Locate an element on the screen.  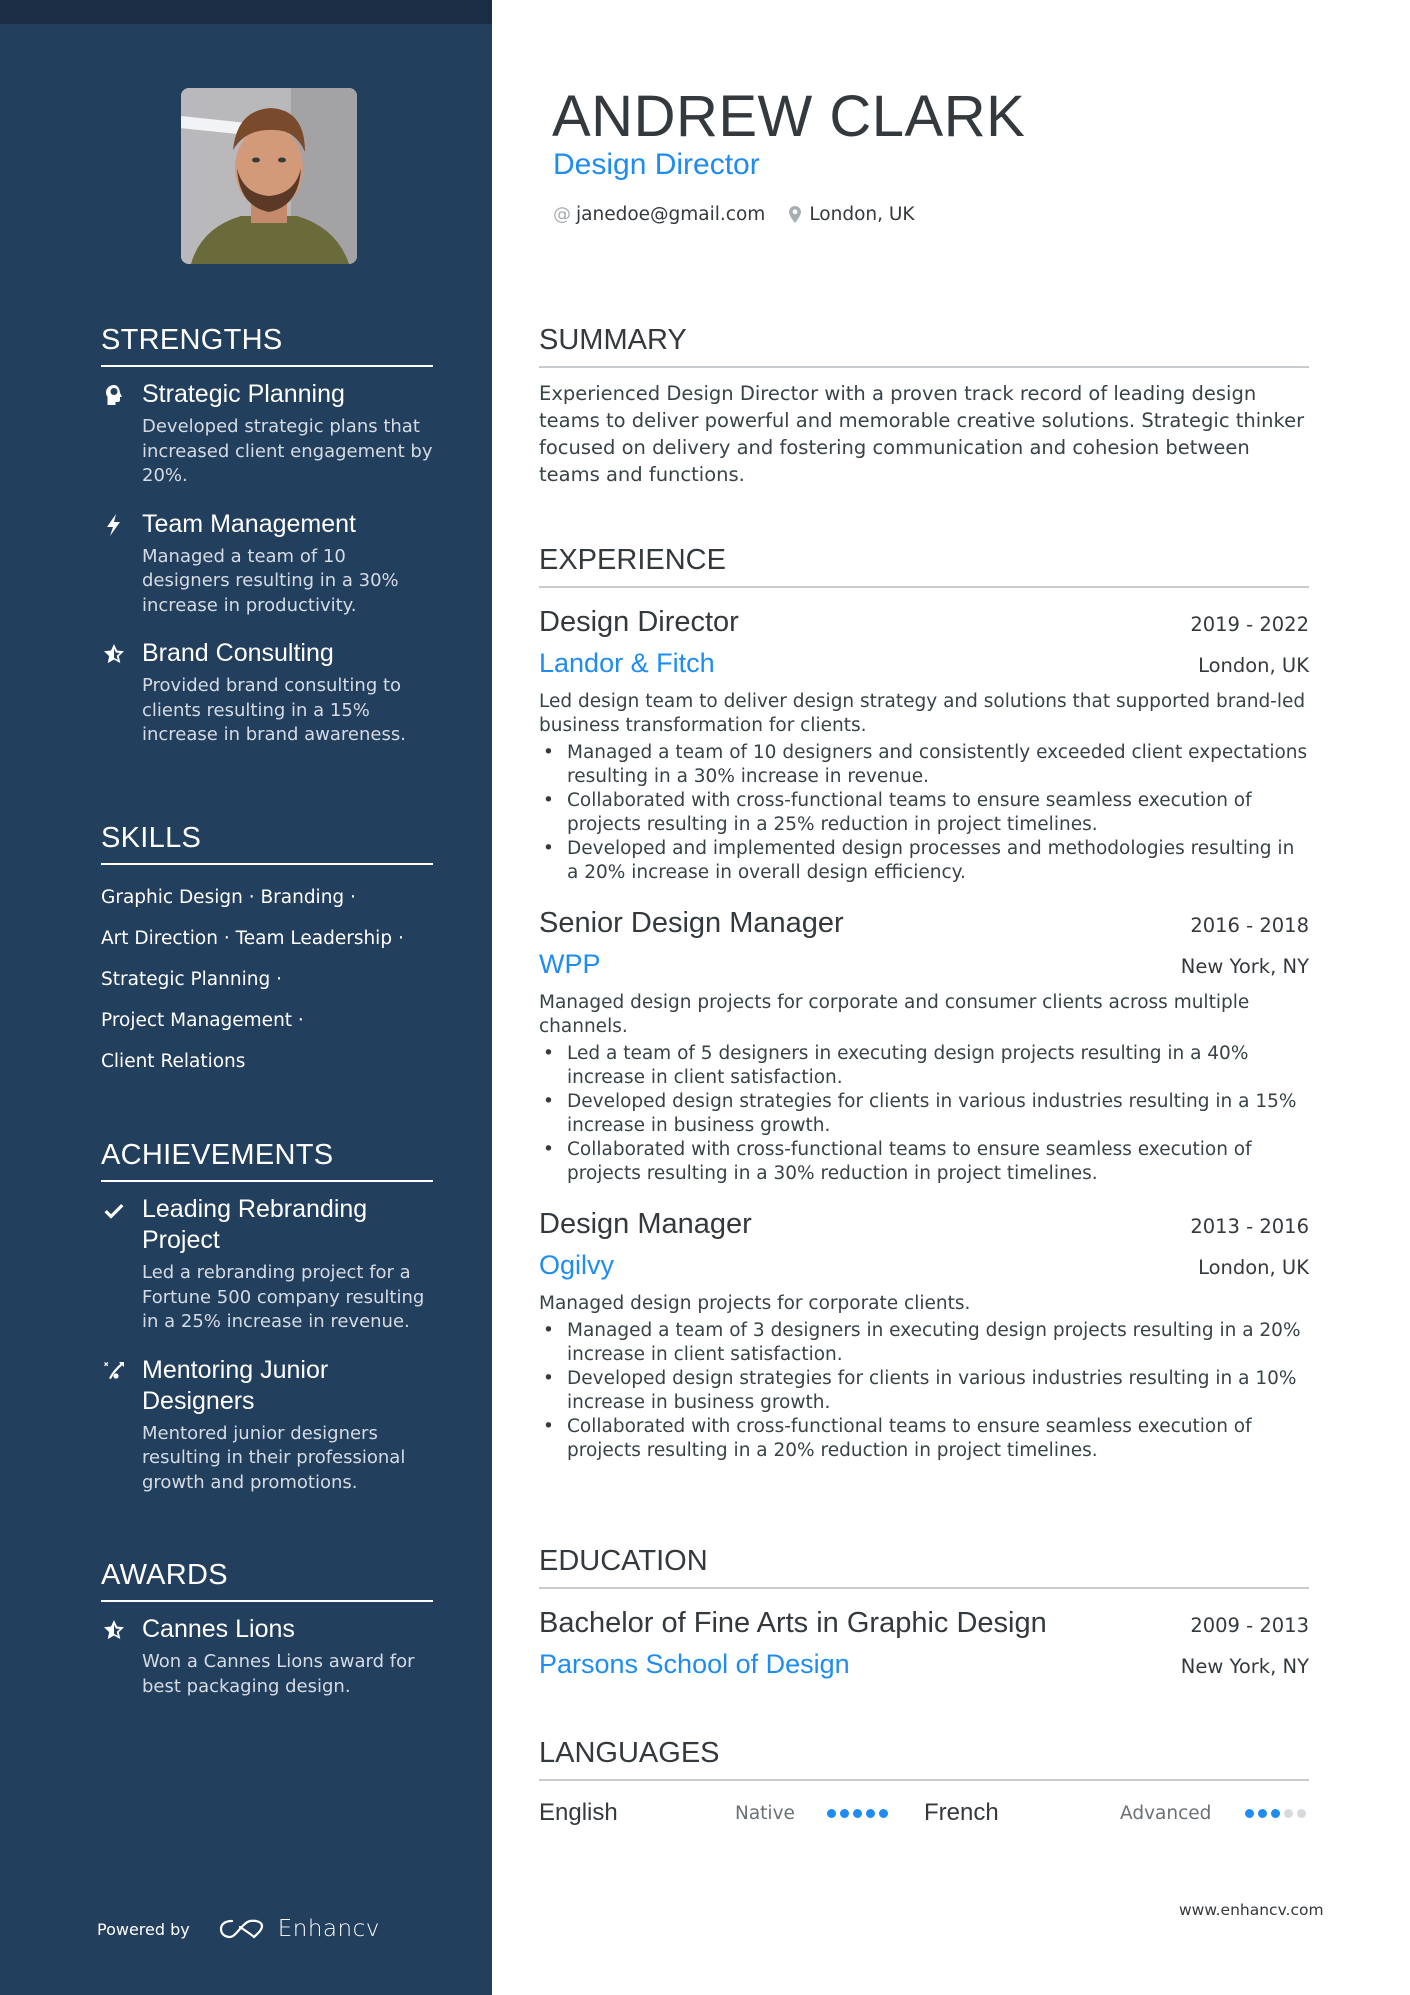
footer-url: www.enhancv.com is located at coordinates (1251, 1910).